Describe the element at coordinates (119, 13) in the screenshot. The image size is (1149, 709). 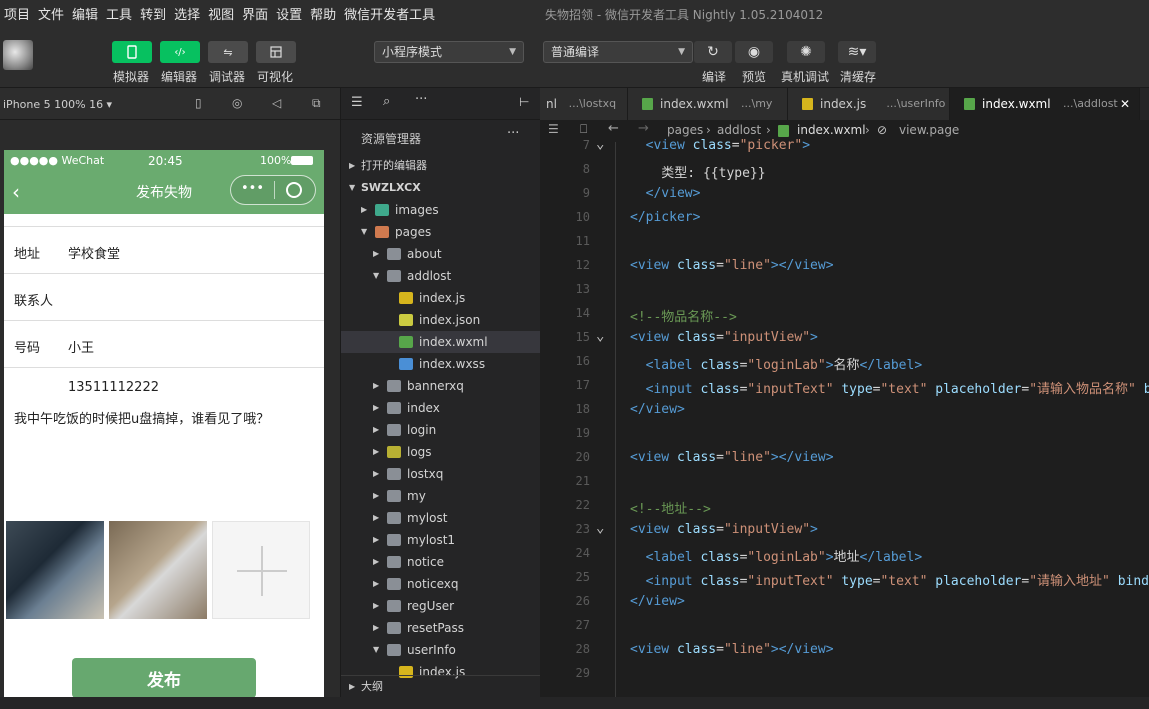
I see `menu-item: 工具` at that location.